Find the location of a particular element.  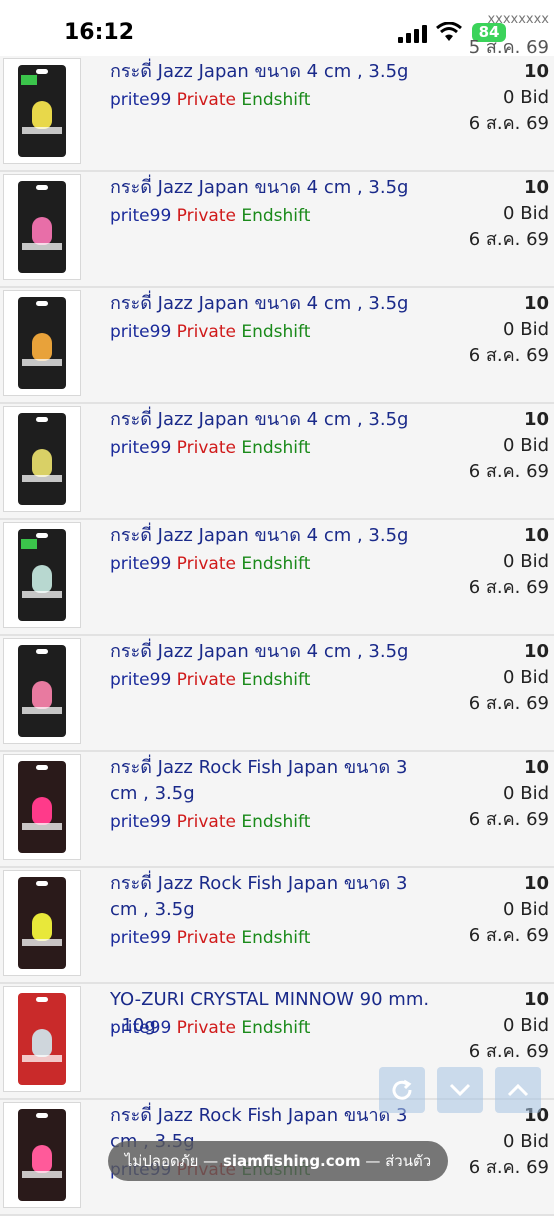

refresh-button is located at coordinates (402, 1090).